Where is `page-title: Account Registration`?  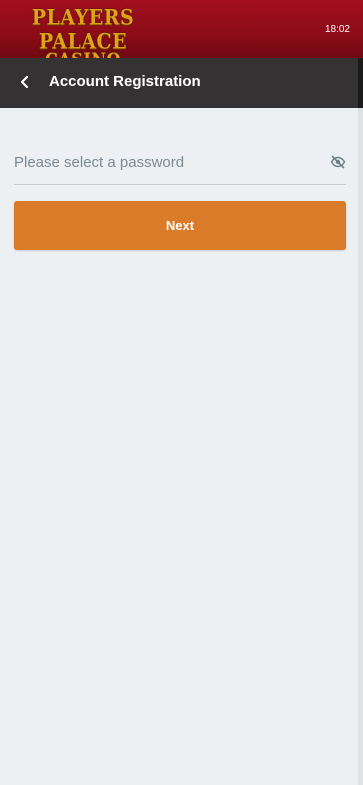 page-title: Account Registration is located at coordinates (125, 81).